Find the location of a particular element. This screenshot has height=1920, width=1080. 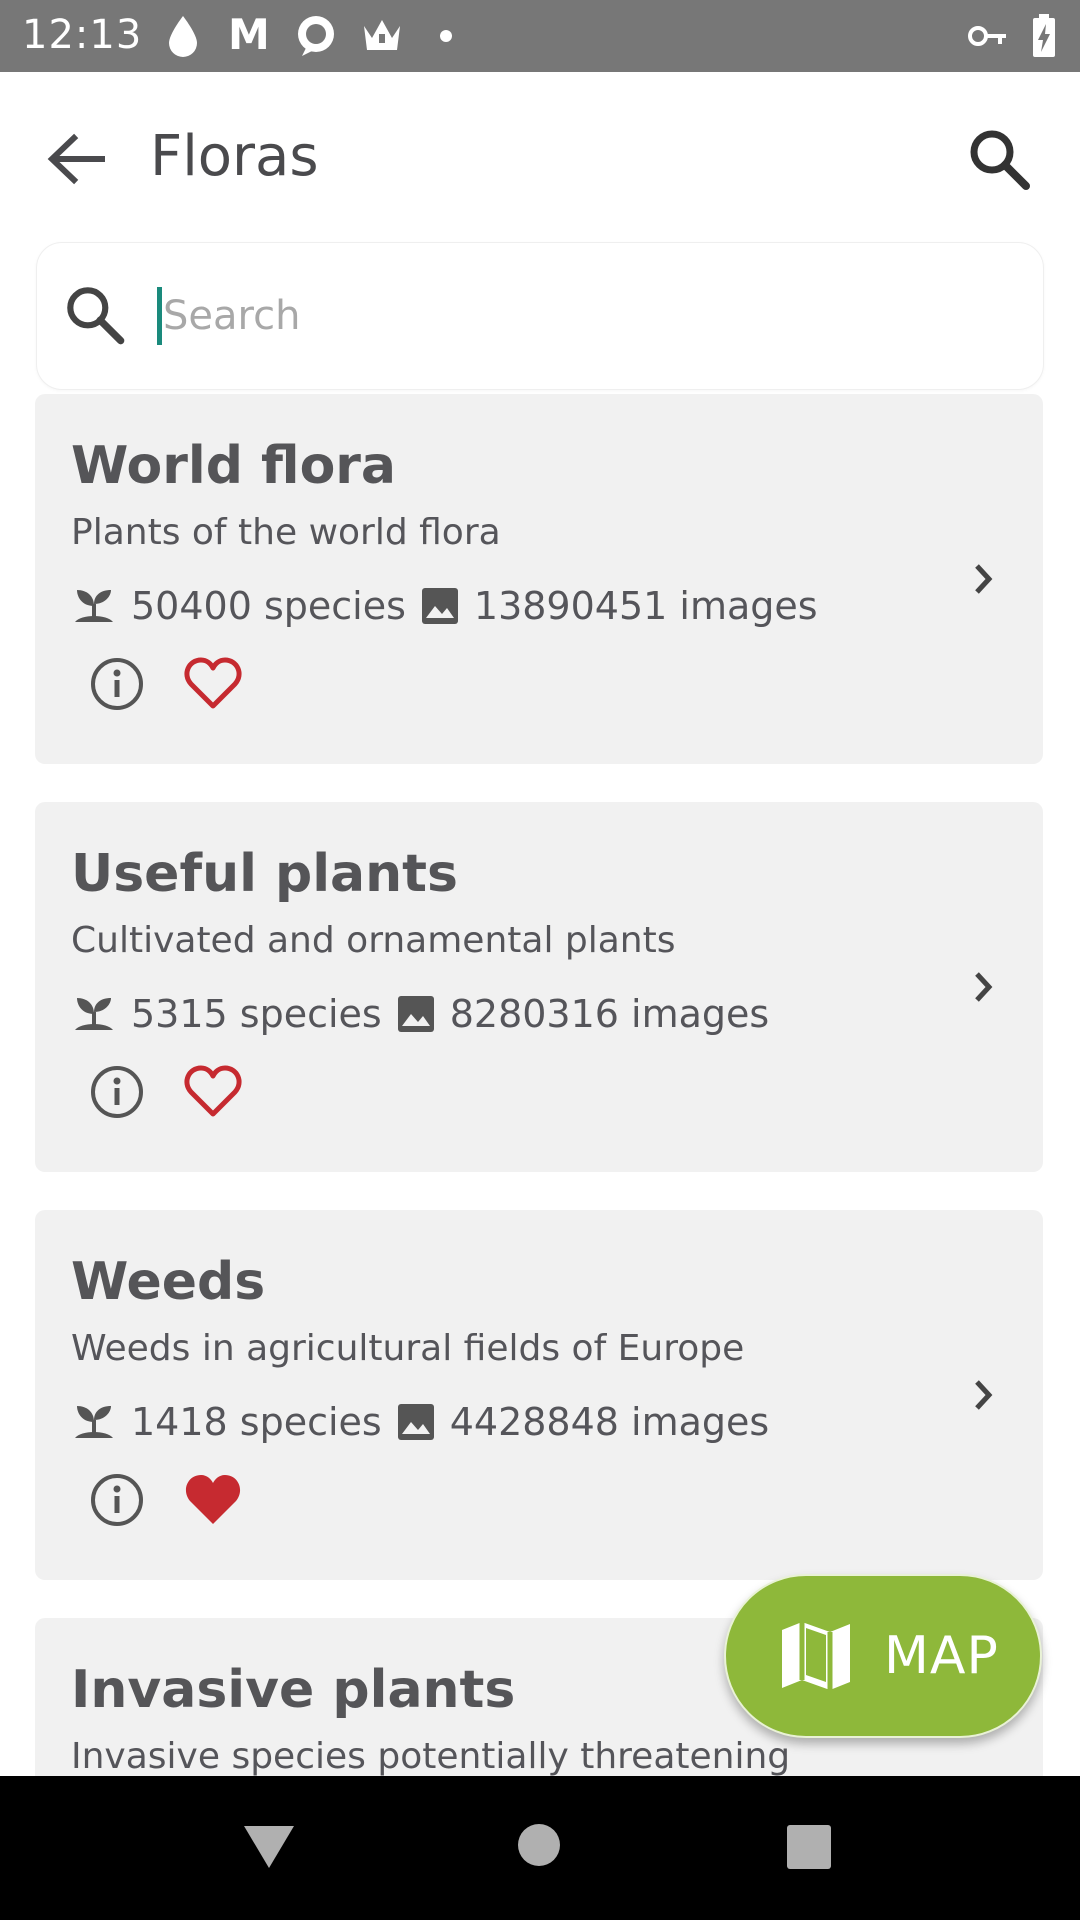

system-nav-bar is located at coordinates (540, 1848).